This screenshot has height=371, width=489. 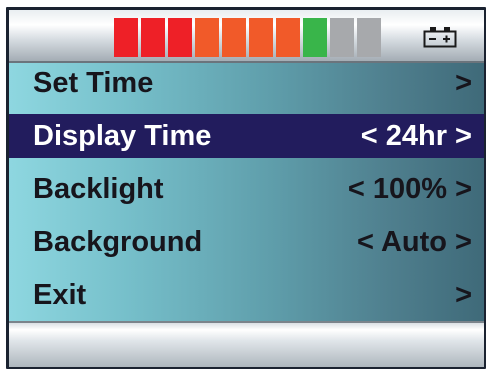 What do you see at coordinates (60, 294) in the screenshot?
I see `menu-item-label: Exit` at bounding box center [60, 294].